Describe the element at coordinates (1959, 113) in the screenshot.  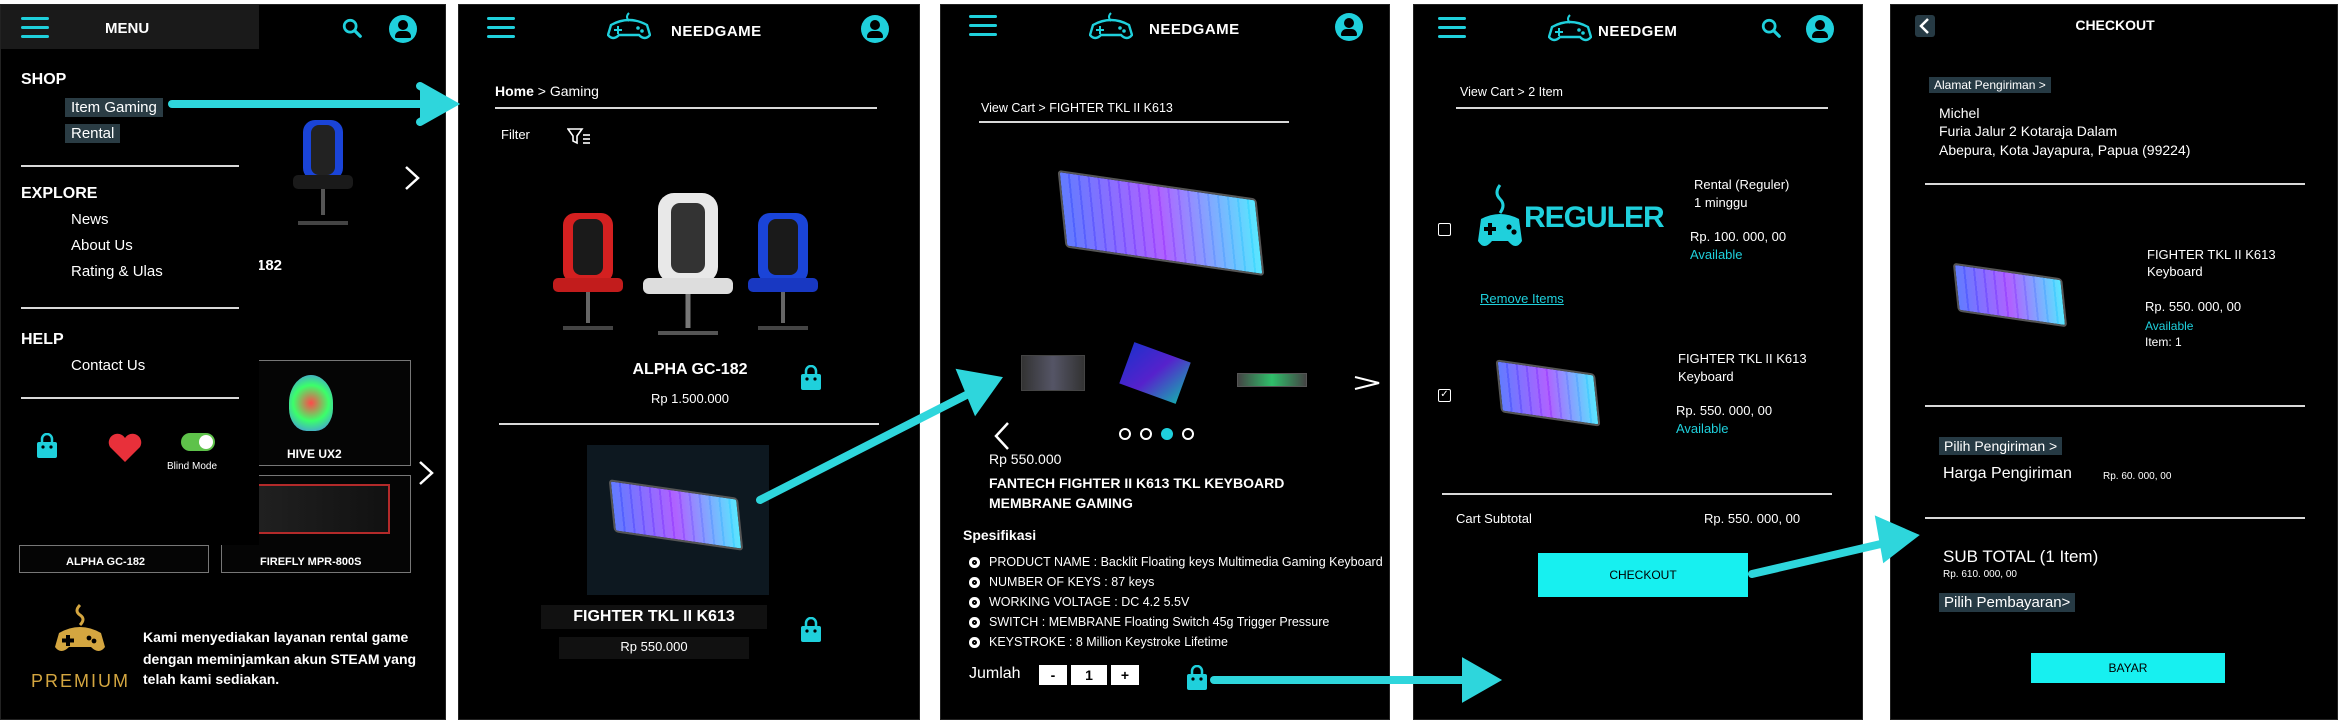
I see `address-line: Michel` at that location.